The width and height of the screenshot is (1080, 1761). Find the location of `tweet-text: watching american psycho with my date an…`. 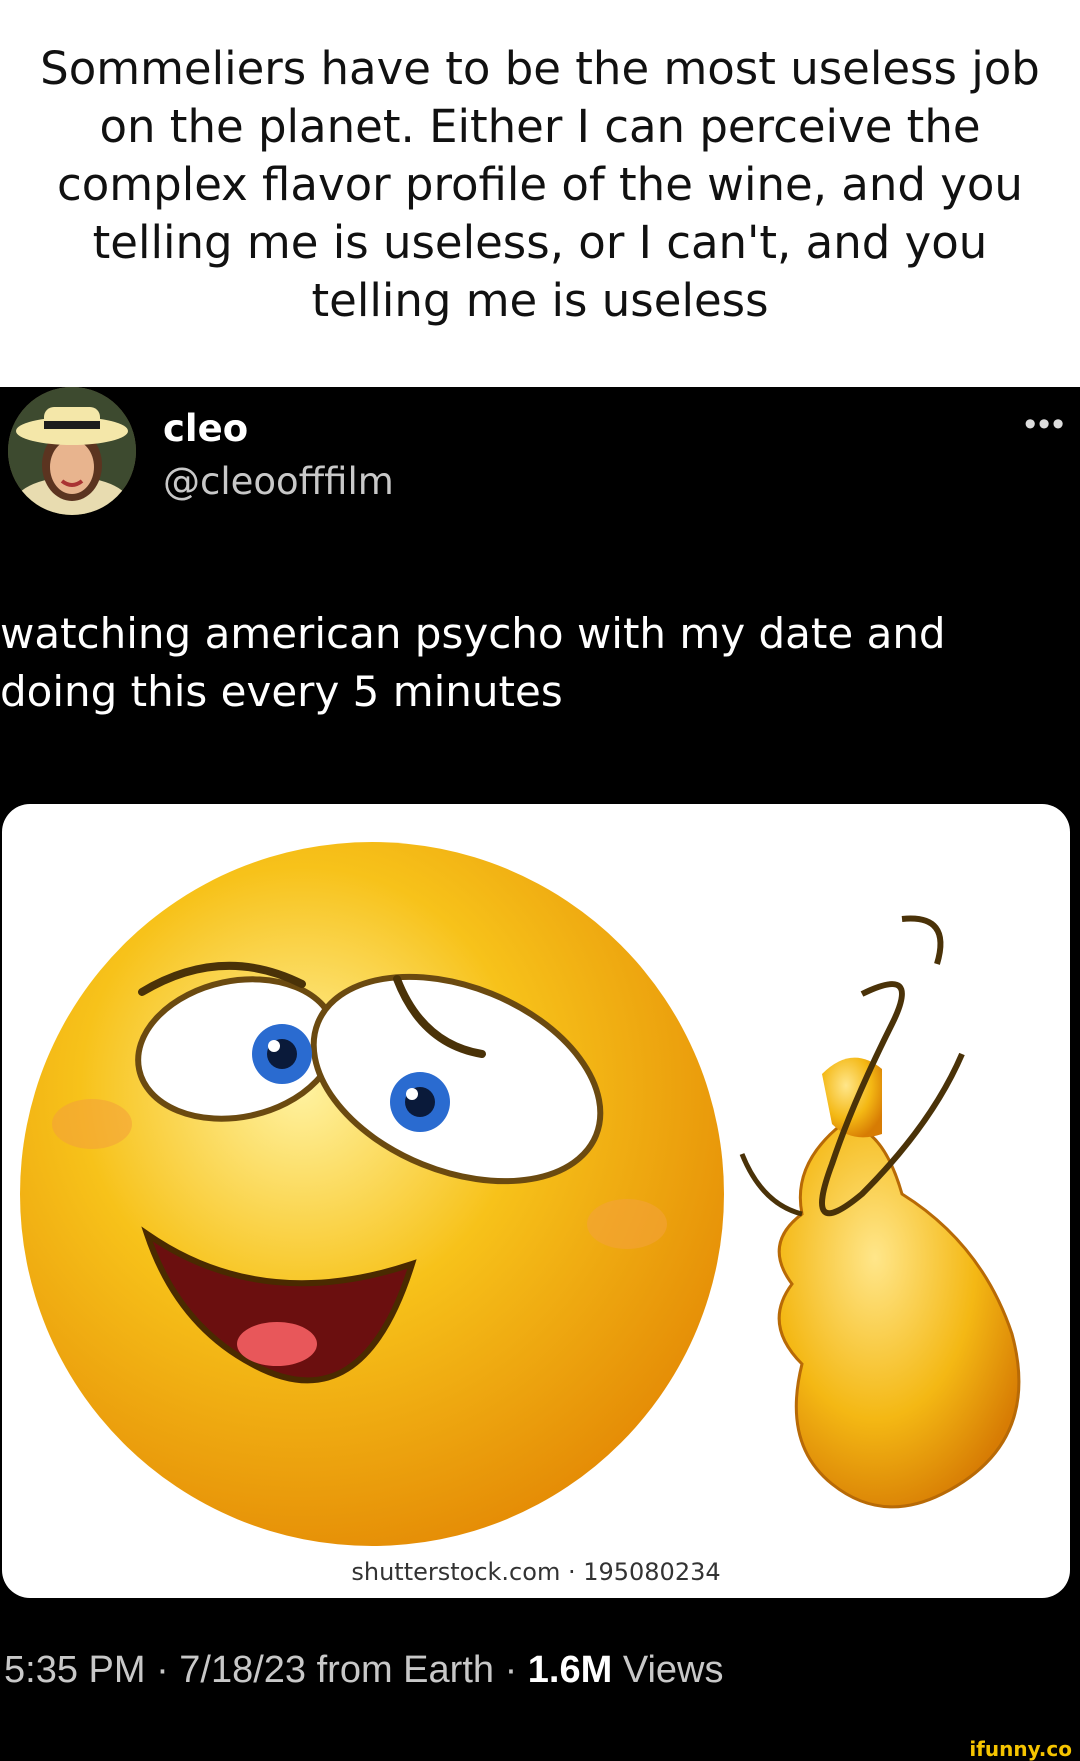

tweet-text: watching american psycho with my date an… is located at coordinates (473, 662).